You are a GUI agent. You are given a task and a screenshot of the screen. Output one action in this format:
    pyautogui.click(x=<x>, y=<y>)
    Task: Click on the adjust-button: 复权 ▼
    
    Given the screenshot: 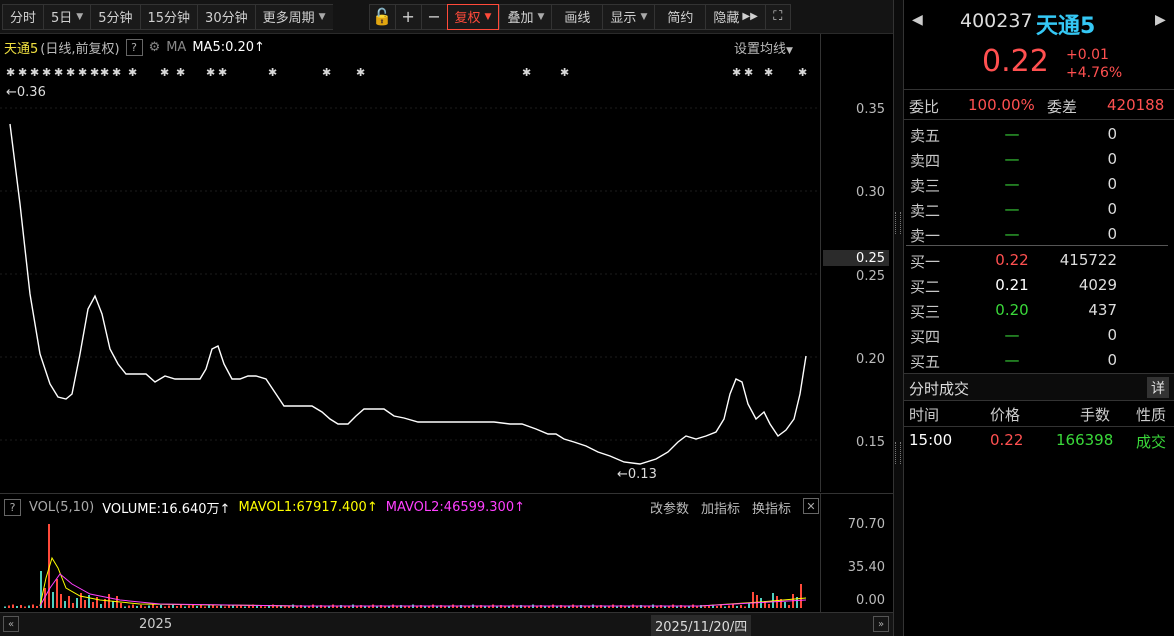 What is the action you would take?
    pyautogui.click(x=473, y=16)
    